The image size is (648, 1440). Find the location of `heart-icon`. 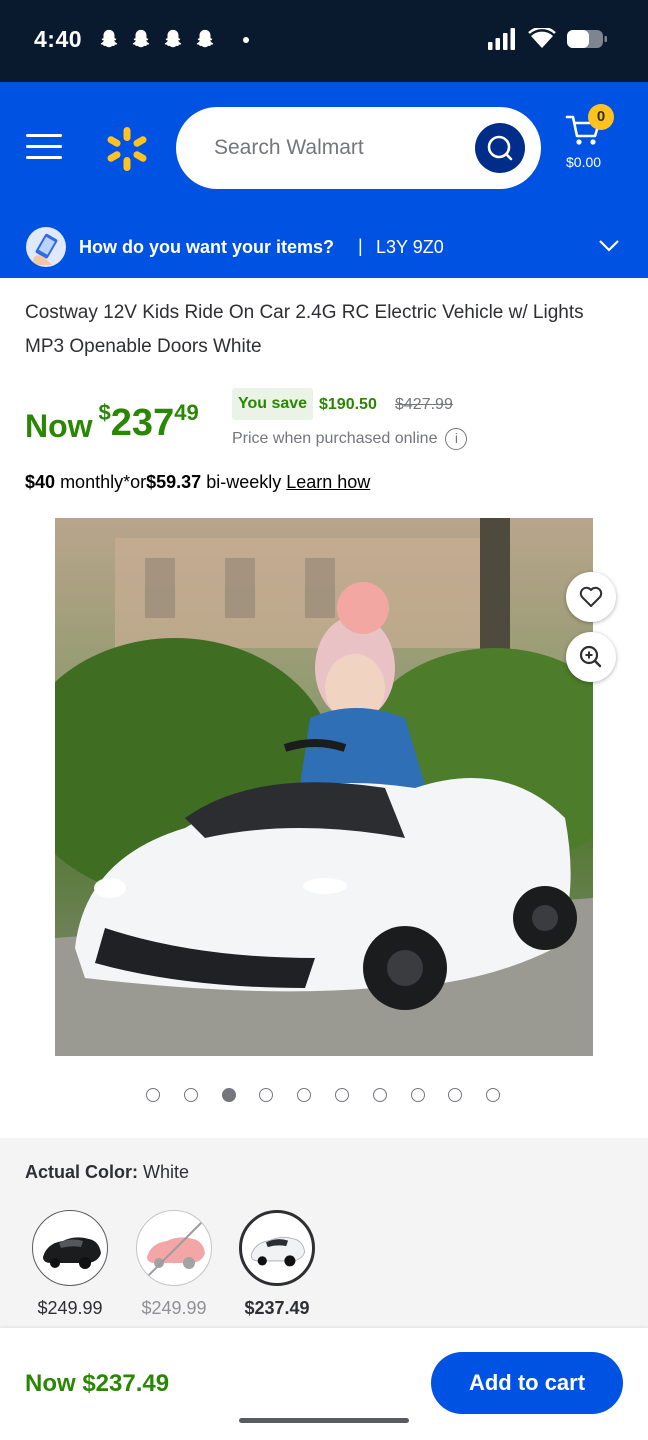

heart-icon is located at coordinates (591, 596).